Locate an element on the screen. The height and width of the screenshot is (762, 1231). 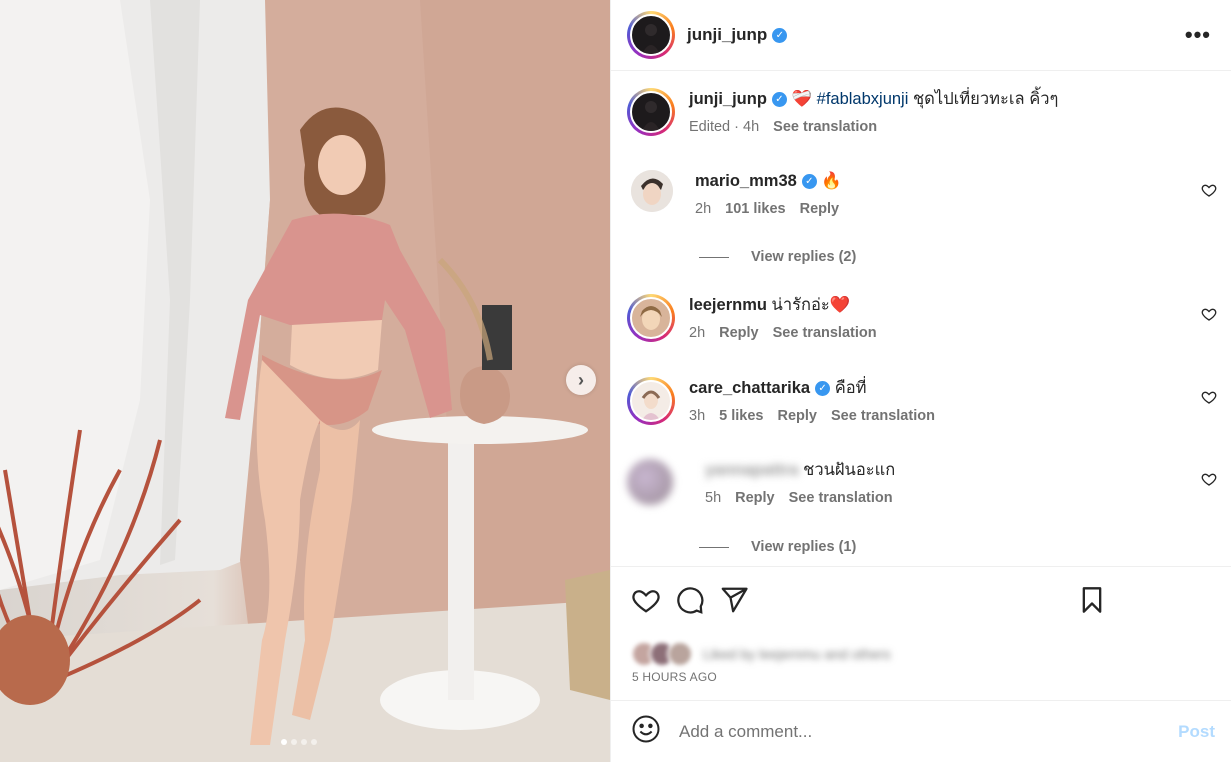
comment-text: น่ารักอ่ะ❤️ is located at coordinates (811, 305).